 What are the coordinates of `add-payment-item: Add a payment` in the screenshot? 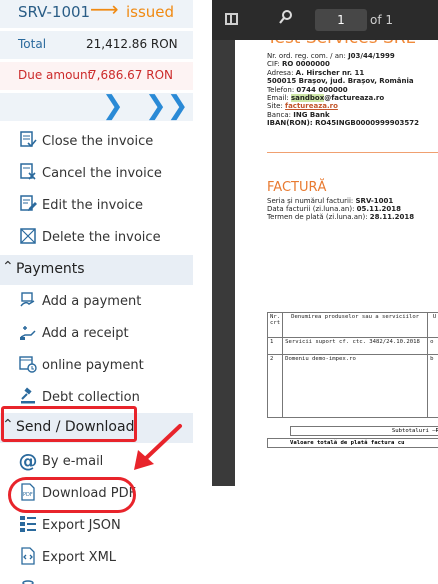 It's located at (96, 302).